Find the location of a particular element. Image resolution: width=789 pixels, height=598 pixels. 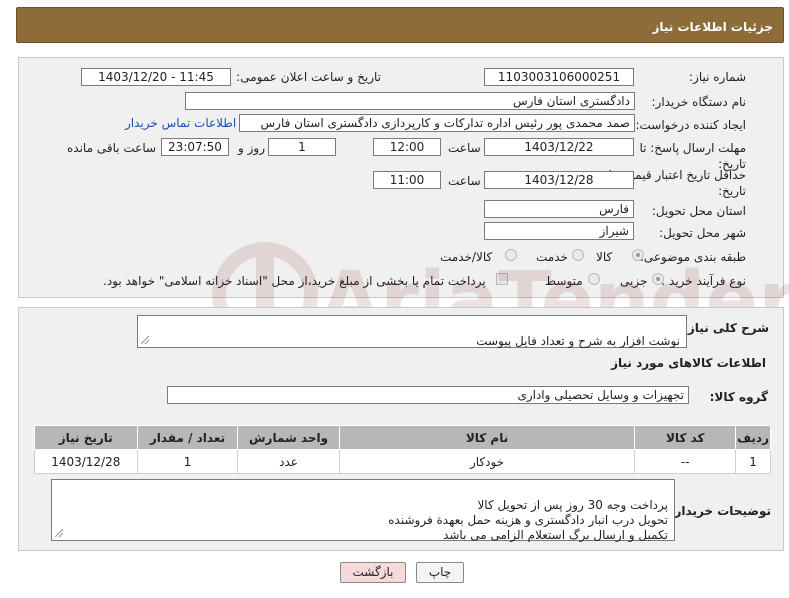

buyer-notes-label: توضیحات خریدار: is located at coordinates (720, 511).